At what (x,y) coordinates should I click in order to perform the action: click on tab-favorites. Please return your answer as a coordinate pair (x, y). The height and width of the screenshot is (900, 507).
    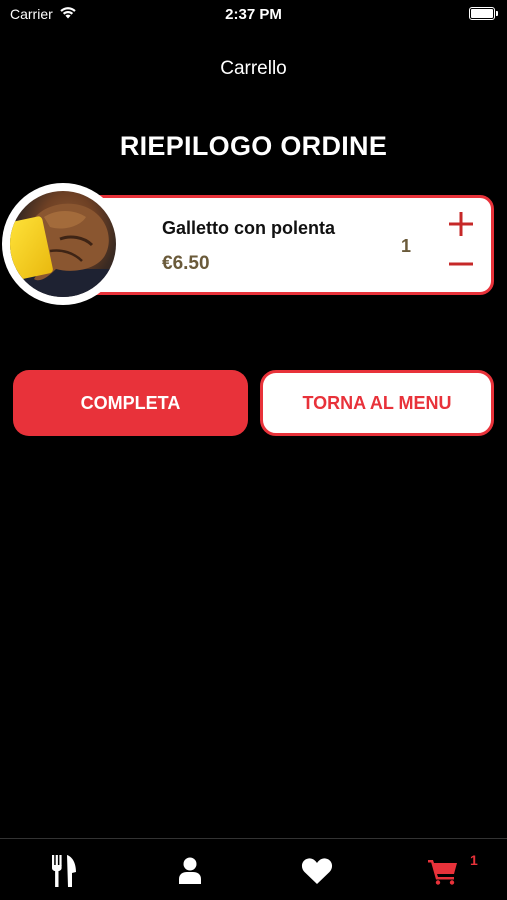
    Looking at the image, I should click on (317, 871).